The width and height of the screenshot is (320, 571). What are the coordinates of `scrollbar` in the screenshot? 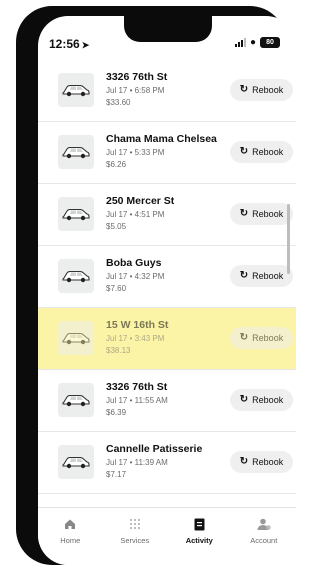 It's located at (288, 239).